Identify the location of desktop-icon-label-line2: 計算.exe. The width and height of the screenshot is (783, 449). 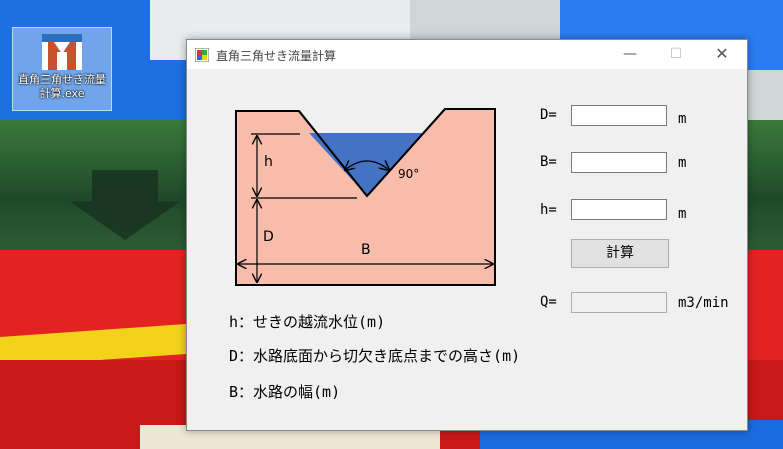
(62, 93).